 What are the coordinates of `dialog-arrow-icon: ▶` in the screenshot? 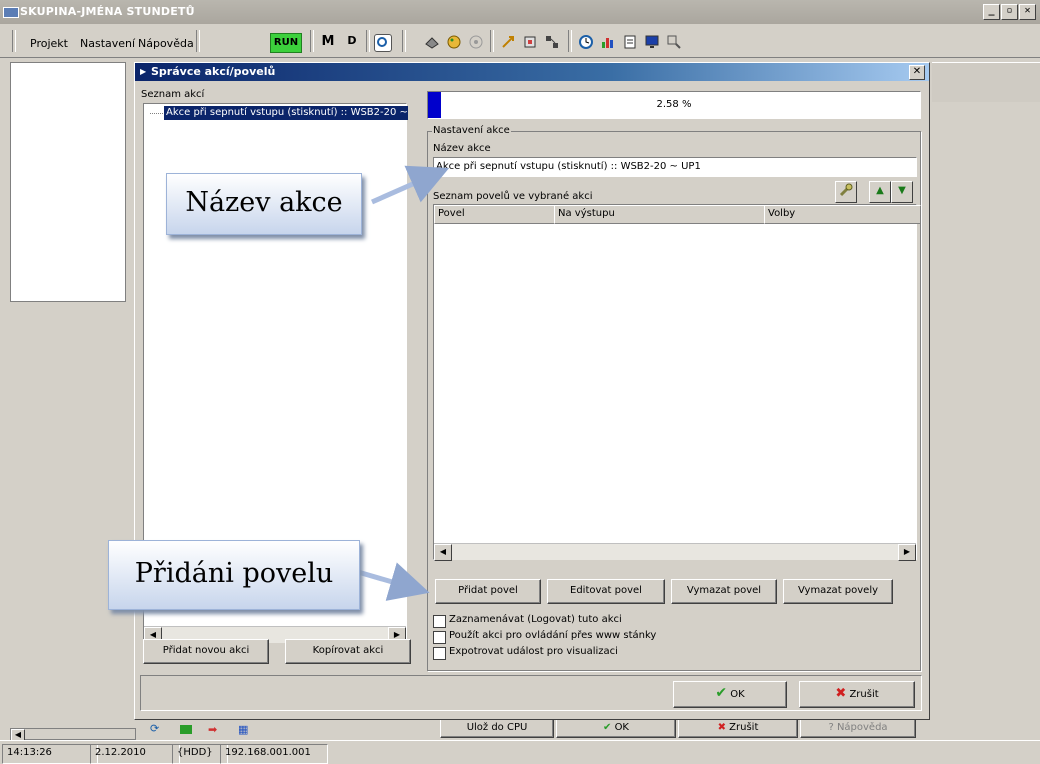 It's located at (143, 71).